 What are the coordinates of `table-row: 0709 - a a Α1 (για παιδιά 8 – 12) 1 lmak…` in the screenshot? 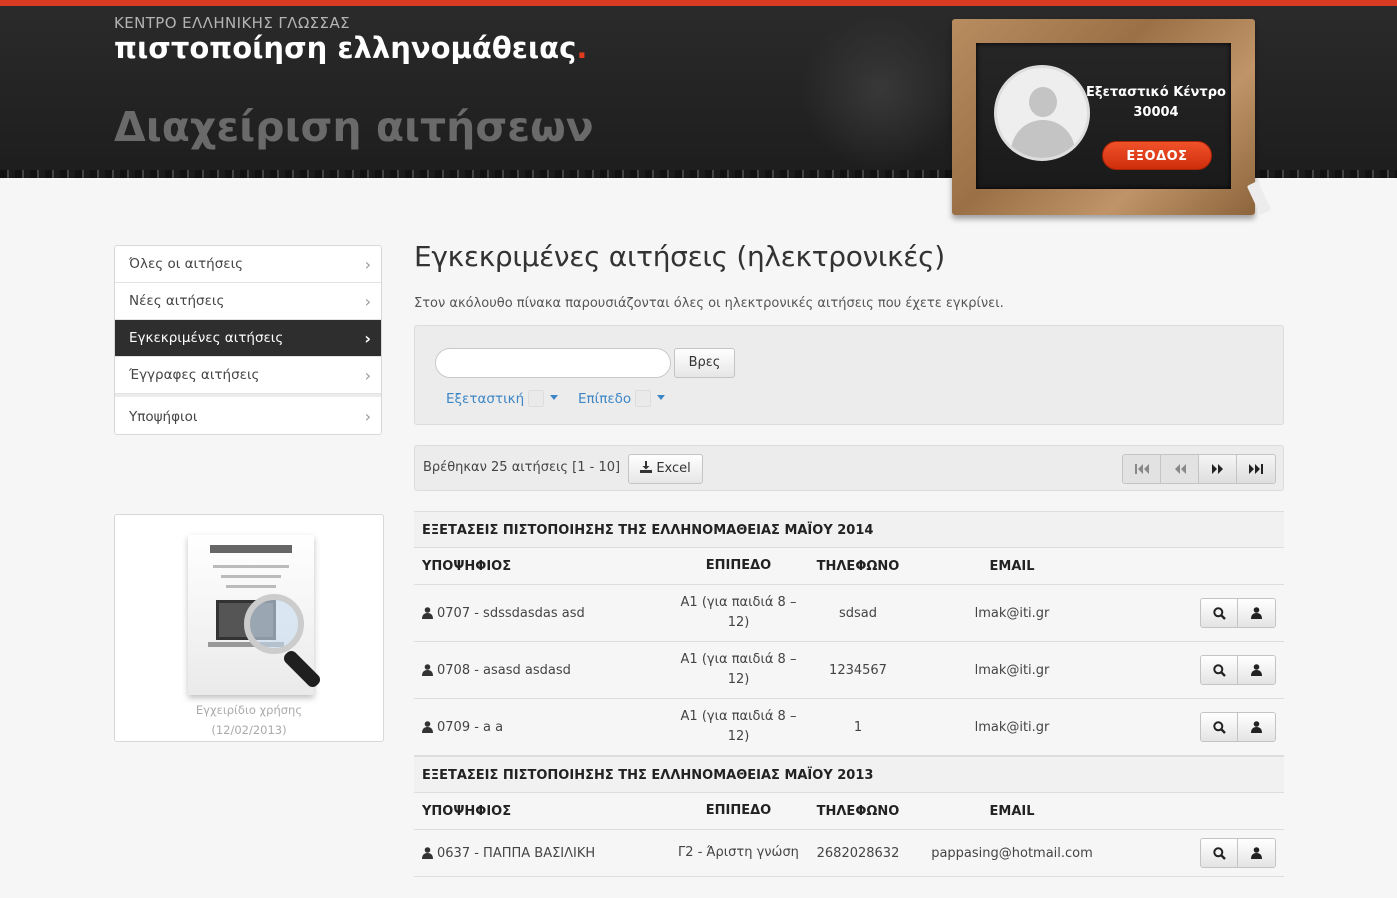 It's located at (849, 727).